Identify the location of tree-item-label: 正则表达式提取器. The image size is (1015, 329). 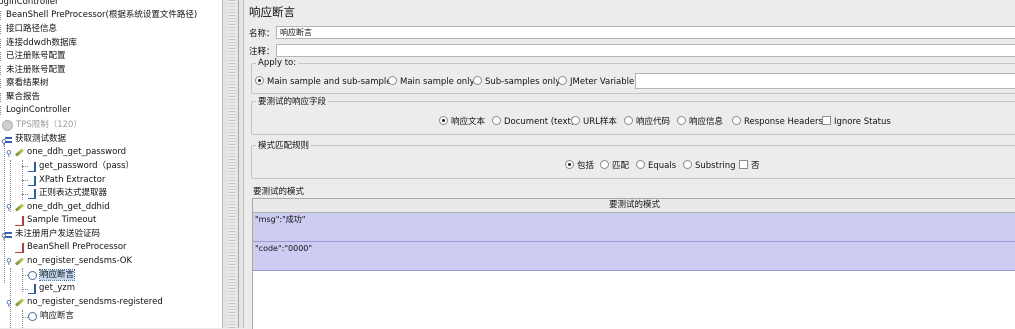
(73, 193).